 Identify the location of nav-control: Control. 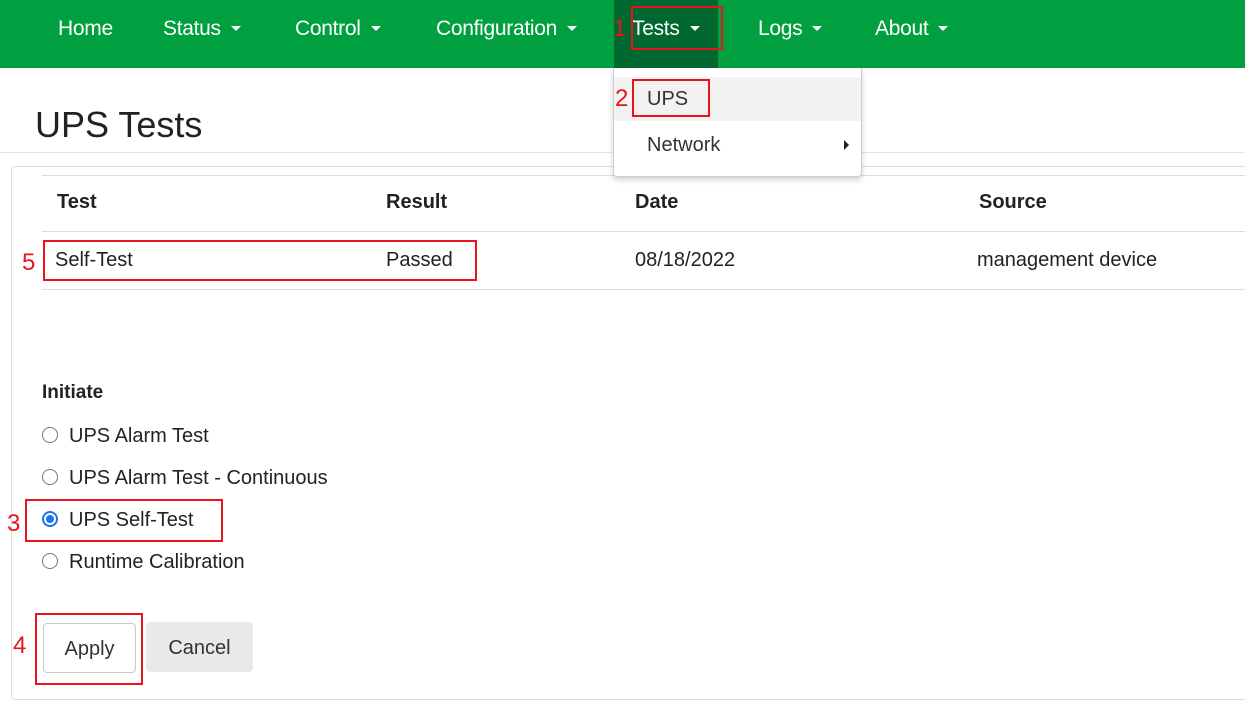
(338, 29).